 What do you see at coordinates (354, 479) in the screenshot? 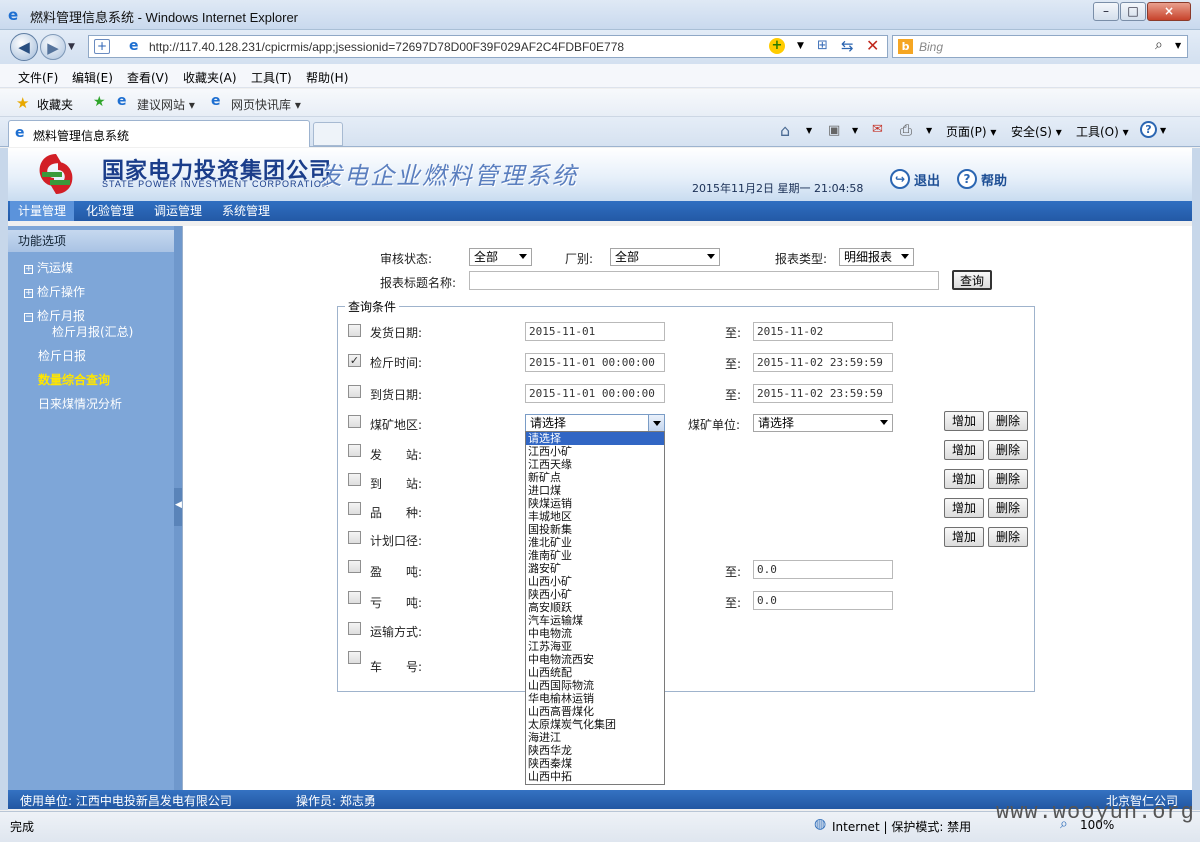
I see `arrive-station-checkbox` at bounding box center [354, 479].